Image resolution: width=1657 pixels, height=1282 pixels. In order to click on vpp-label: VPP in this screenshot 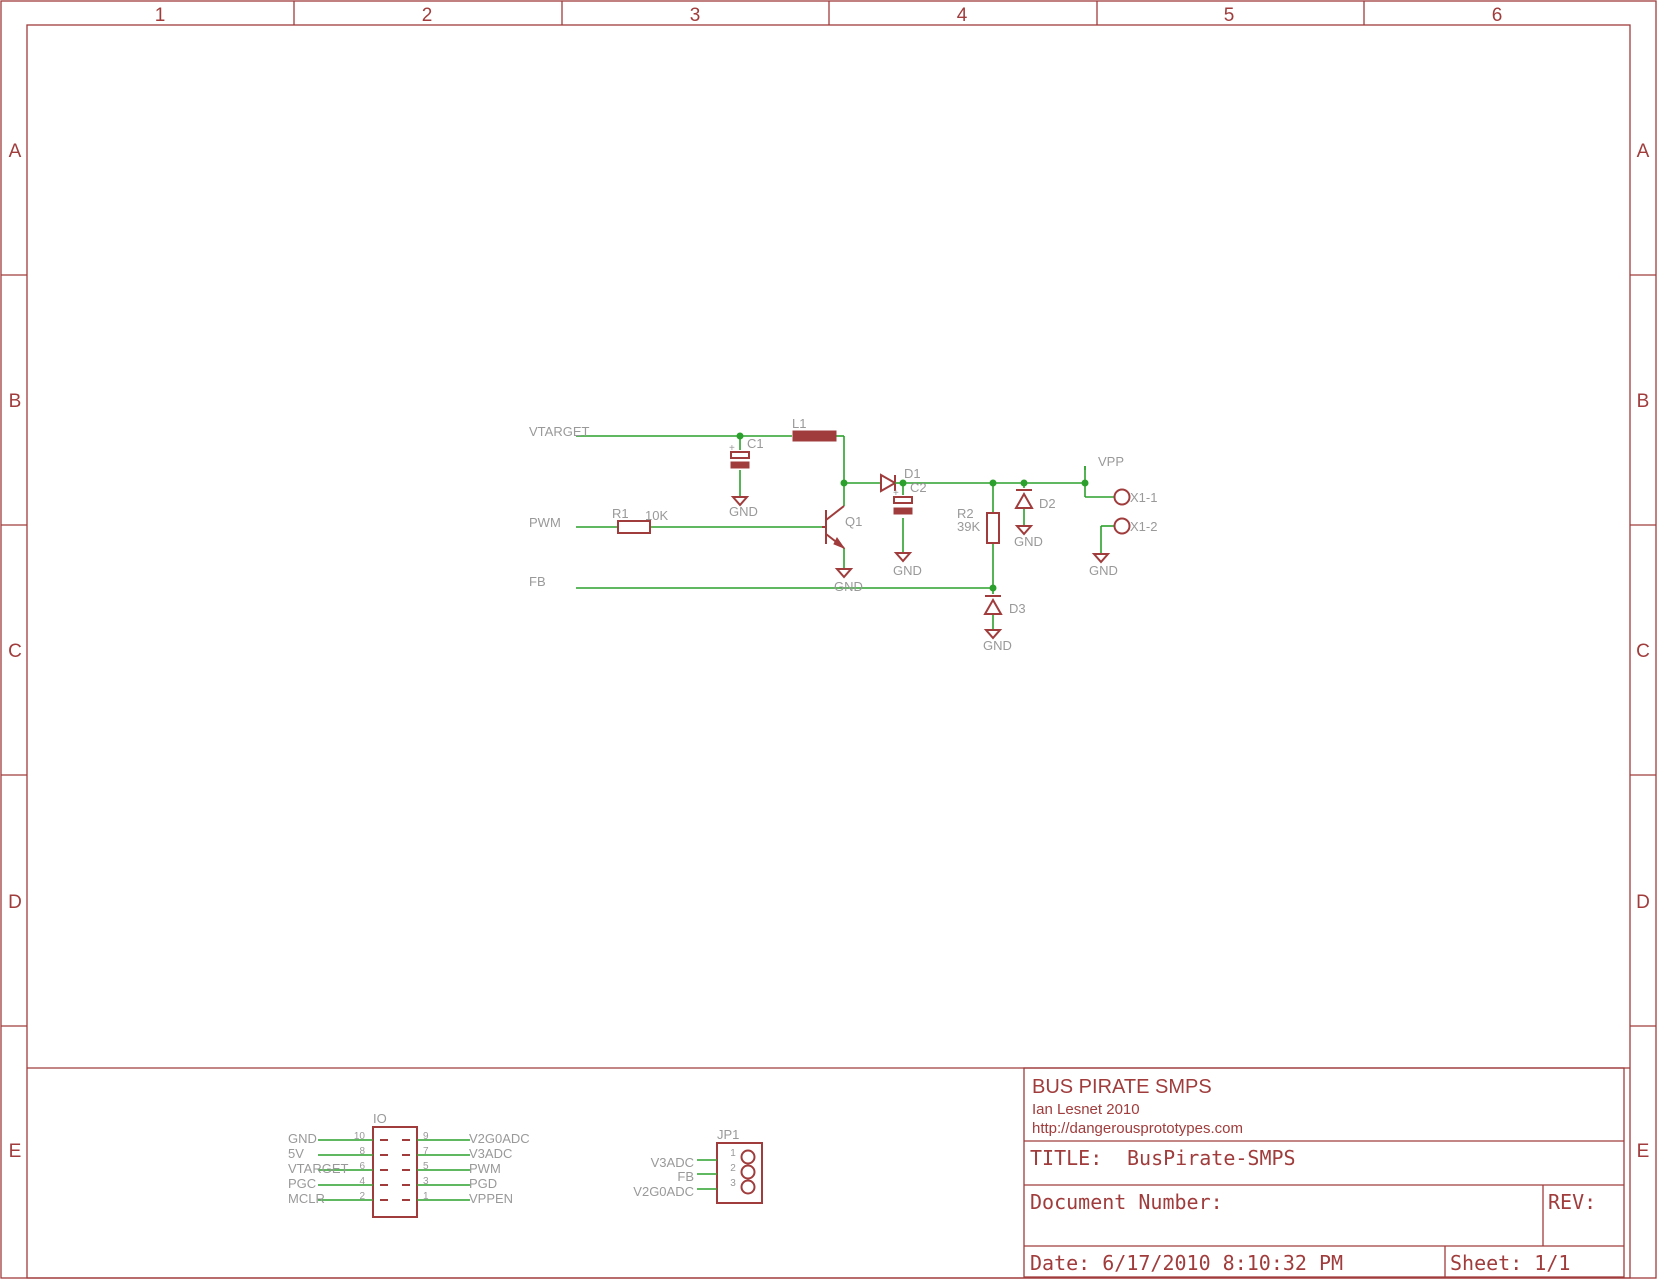, I will do `click(1111, 461)`.